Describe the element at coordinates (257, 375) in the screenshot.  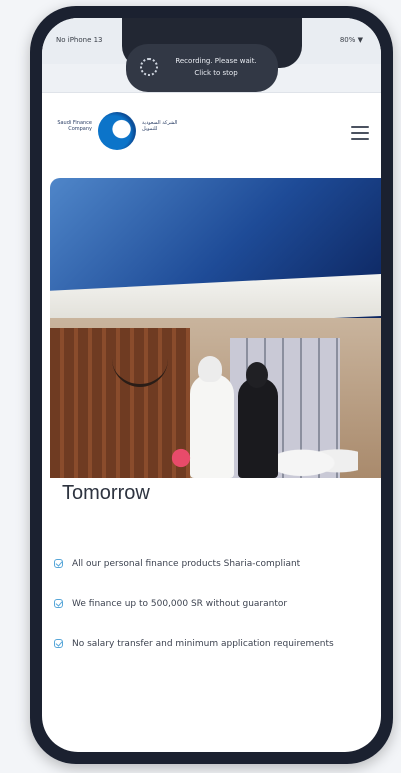
I see `hero-person-woman-head` at that location.